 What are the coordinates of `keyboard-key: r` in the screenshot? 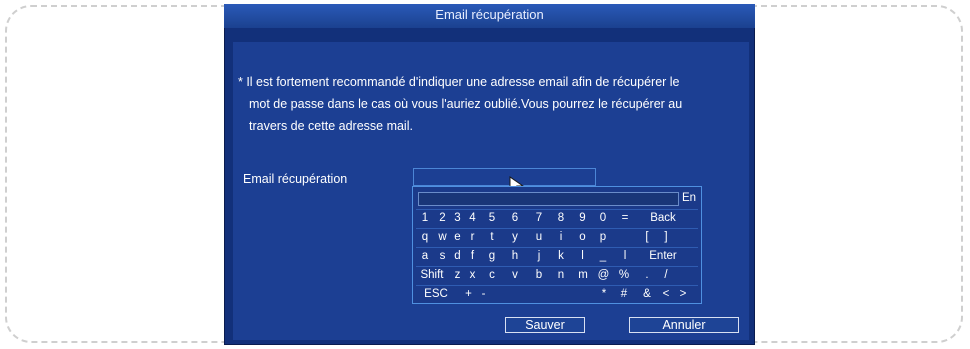 It's located at (472, 237).